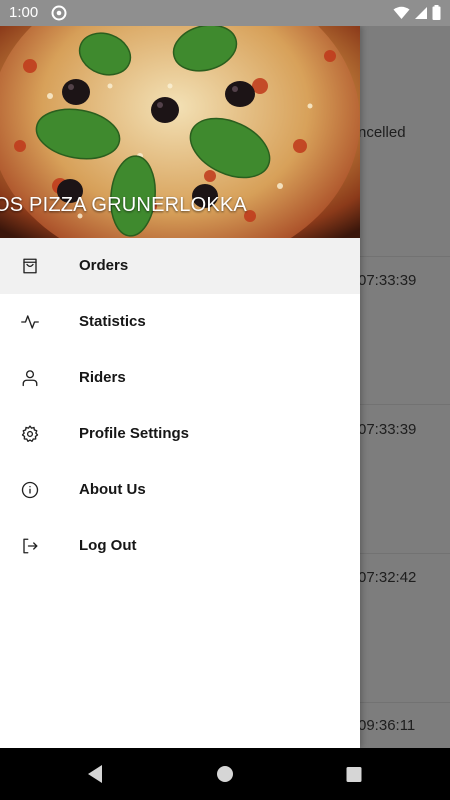 The width and height of the screenshot is (450, 800). What do you see at coordinates (123, 205) in the screenshot?
I see `store-name: OS PIZZA GRUNERLOKKA` at bounding box center [123, 205].